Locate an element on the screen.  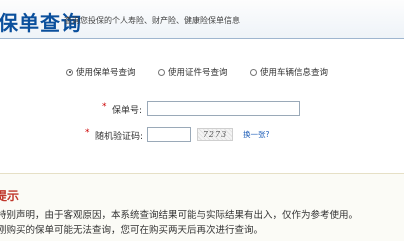
notice-line: 特别声明，由于客观原因，本系统查询结果可能与实际结果有出入，仅作为参考使用。 is located at coordinates (179, 215).